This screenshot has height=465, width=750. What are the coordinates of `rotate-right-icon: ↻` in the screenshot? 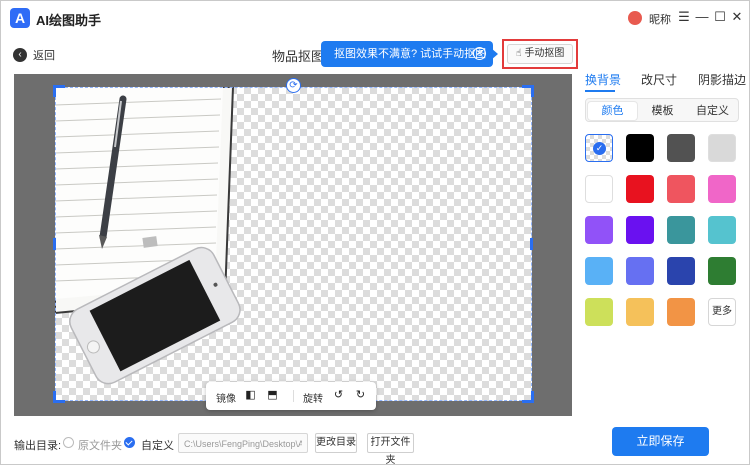 It's located at (360, 395).